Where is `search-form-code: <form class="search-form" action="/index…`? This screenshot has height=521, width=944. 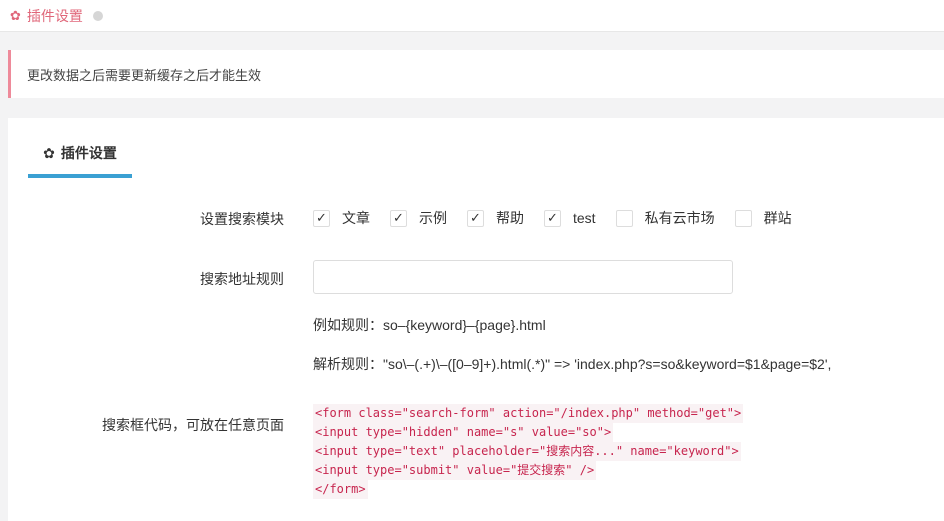
search-form-code: <form class="search-form" action="/index… is located at coordinates (528, 451).